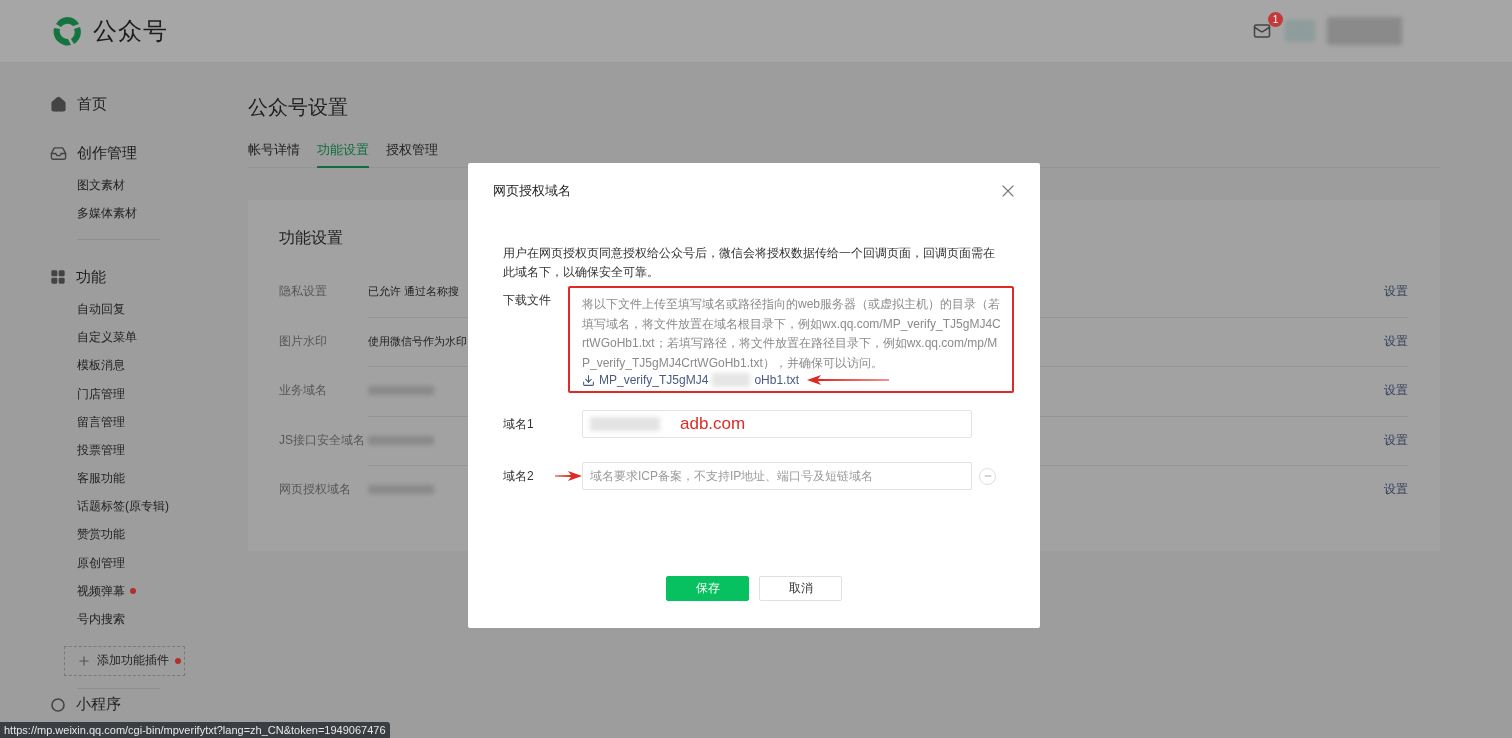 The width and height of the screenshot is (1512, 738). What do you see at coordinates (130, 31) in the screenshot?
I see `logo-text: 公众号` at bounding box center [130, 31].